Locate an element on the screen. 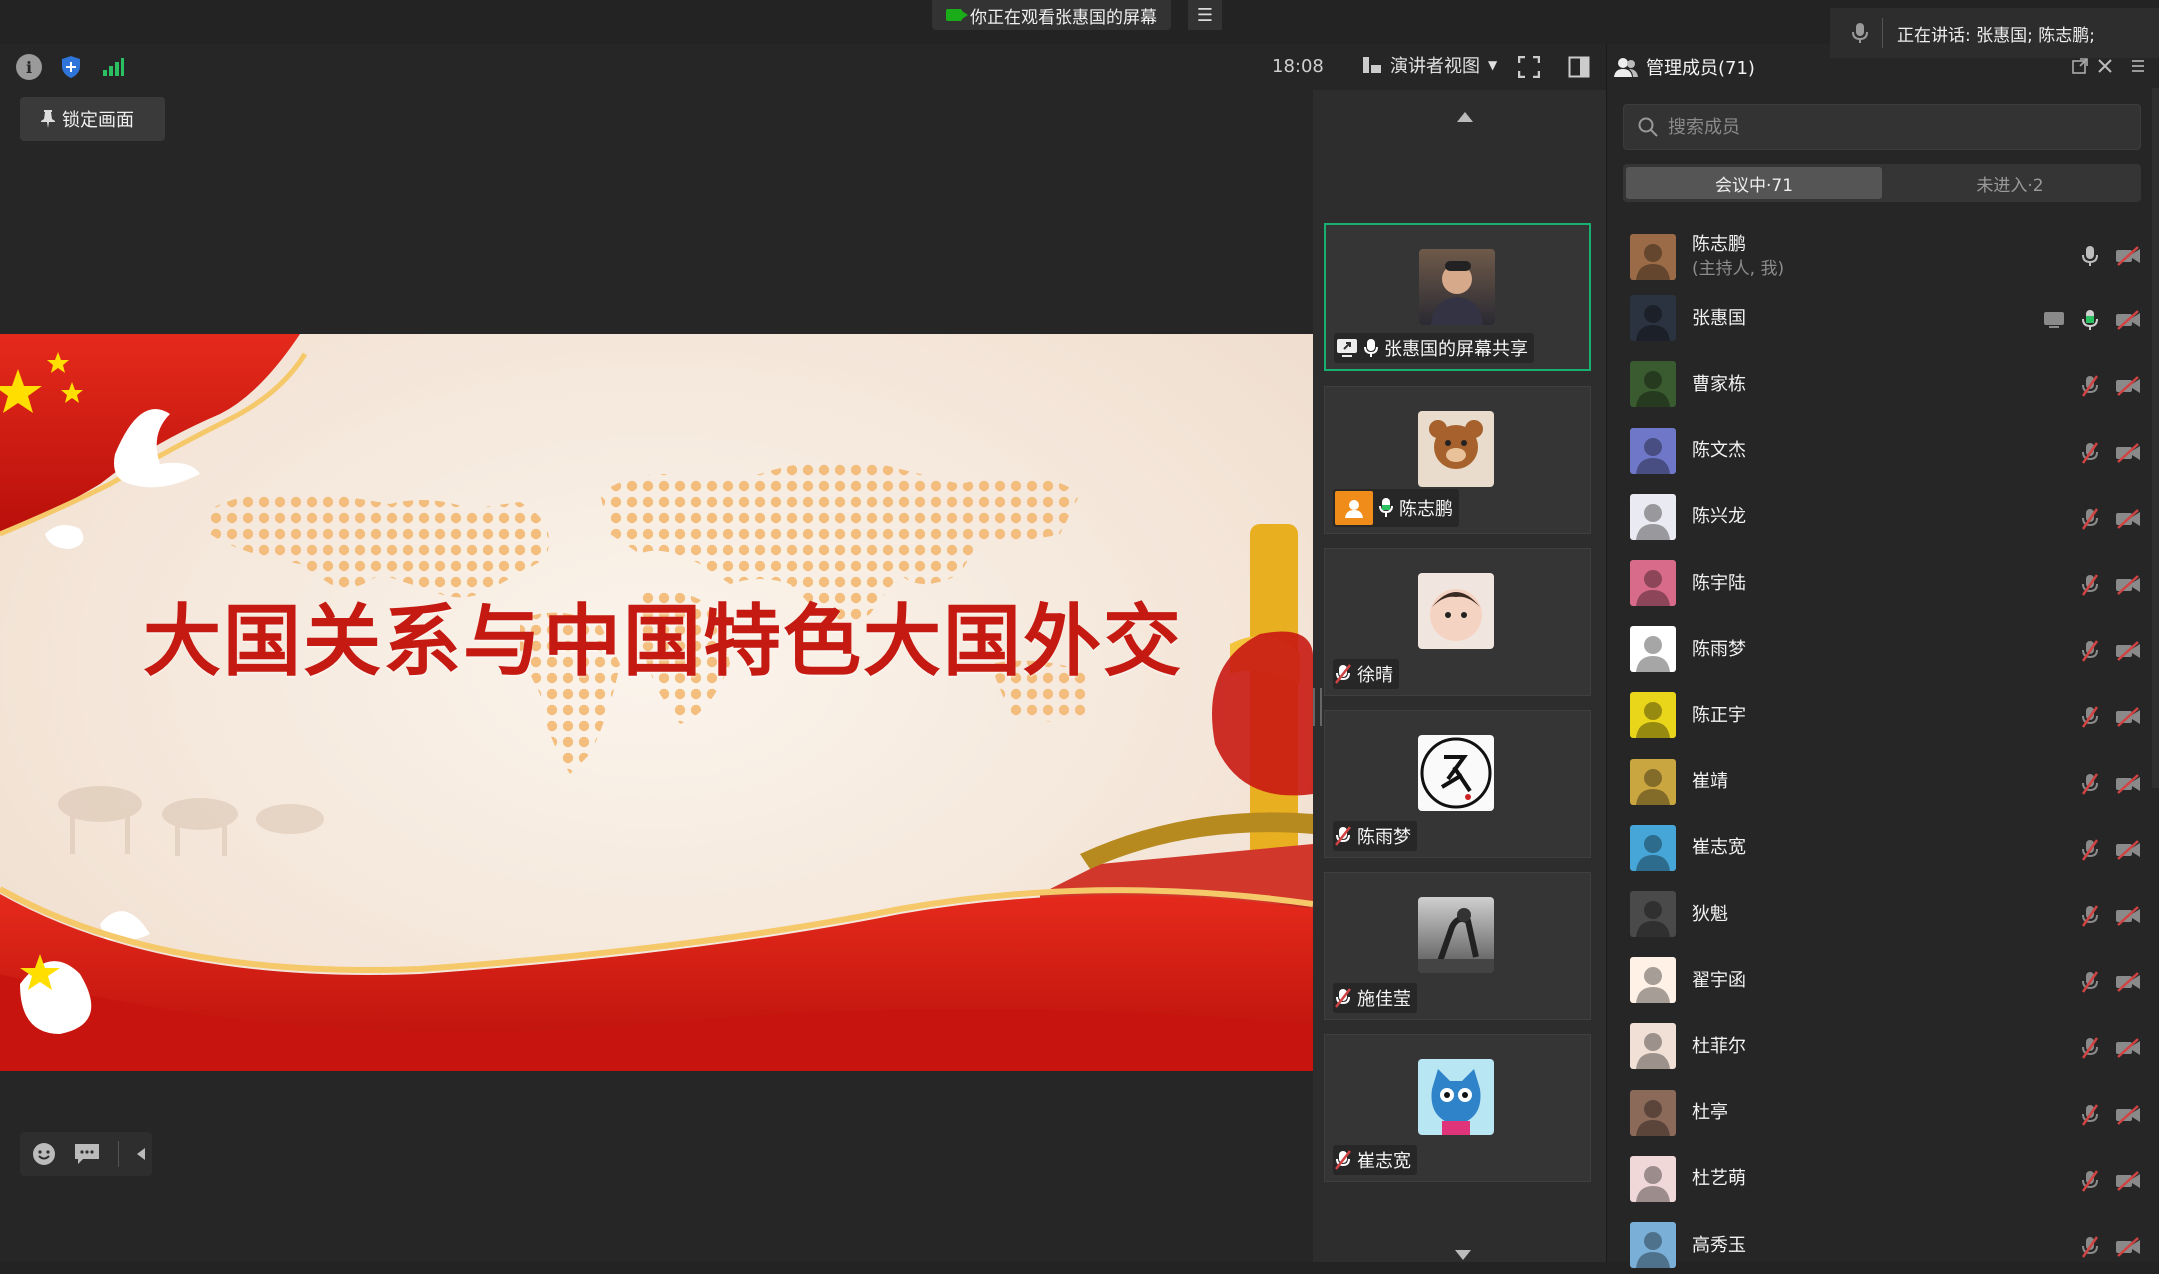  member-row: 杜菲尔 is located at coordinates (1887, 1046).